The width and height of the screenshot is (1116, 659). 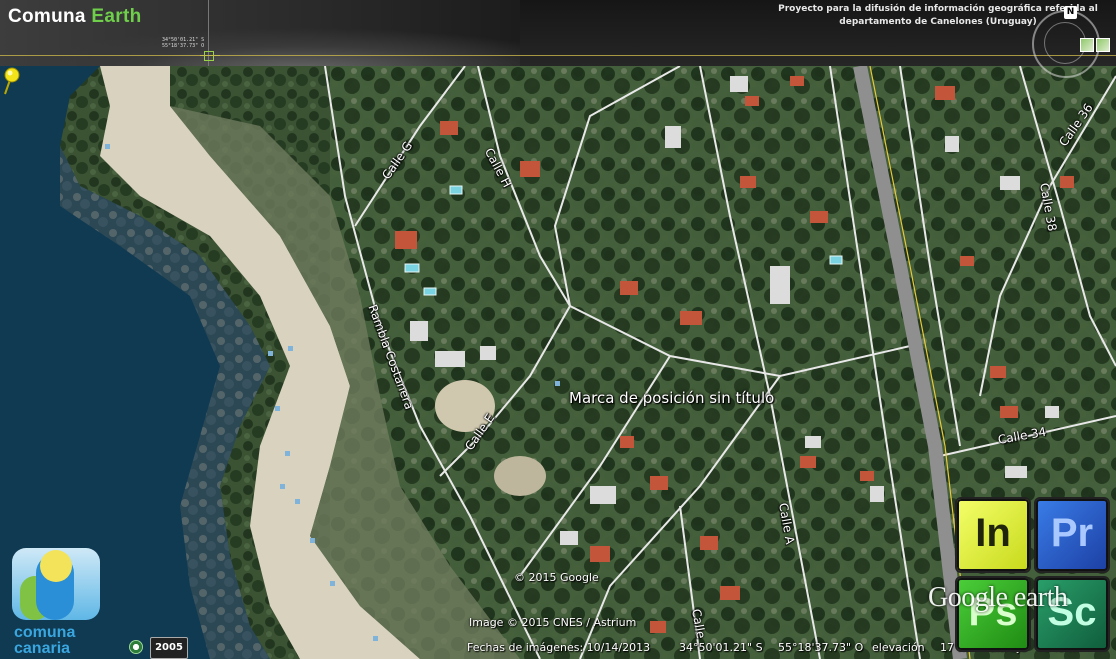 What do you see at coordinates (1095, 45) in the screenshot?
I see `layer-toggle-icons` at bounding box center [1095, 45].